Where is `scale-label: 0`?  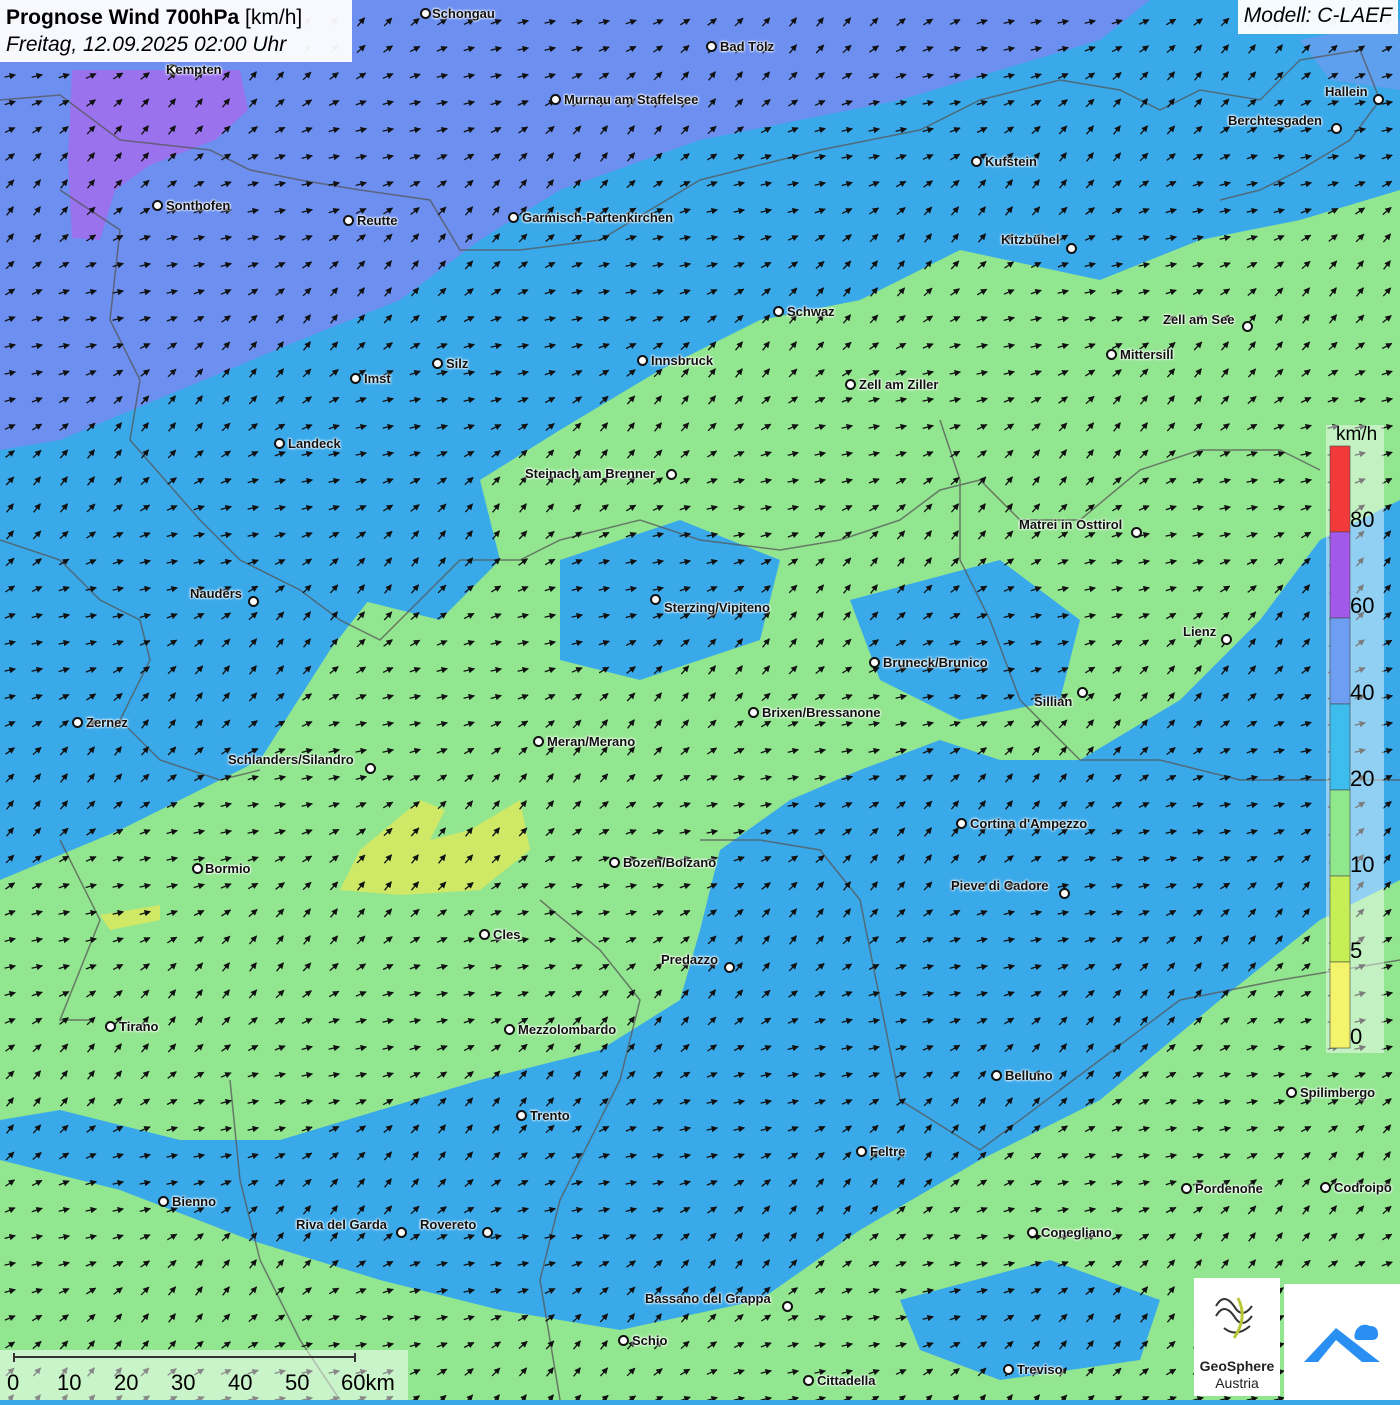
scale-label: 0 is located at coordinates (13, 1382).